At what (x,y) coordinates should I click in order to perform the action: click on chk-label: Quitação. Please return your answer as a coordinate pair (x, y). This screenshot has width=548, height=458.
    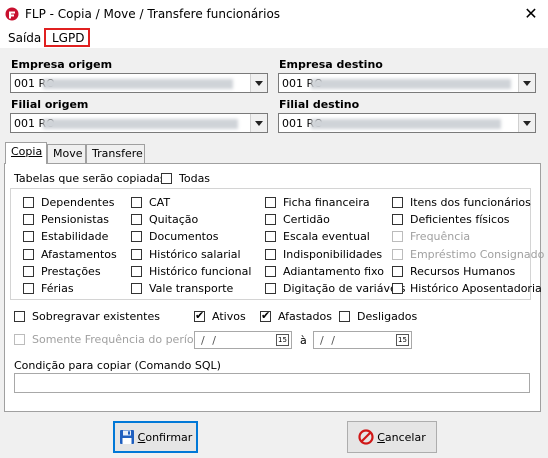
    Looking at the image, I should click on (174, 219).